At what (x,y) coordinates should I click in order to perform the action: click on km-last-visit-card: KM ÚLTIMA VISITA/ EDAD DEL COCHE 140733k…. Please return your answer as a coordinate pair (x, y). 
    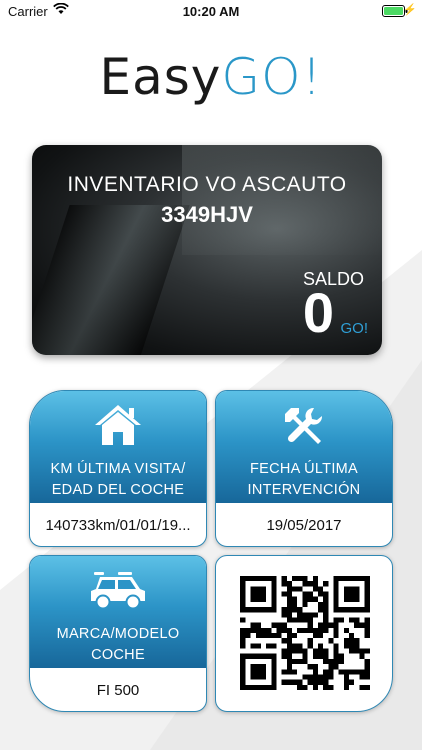
    Looking at the image, I should click on (118, 468).